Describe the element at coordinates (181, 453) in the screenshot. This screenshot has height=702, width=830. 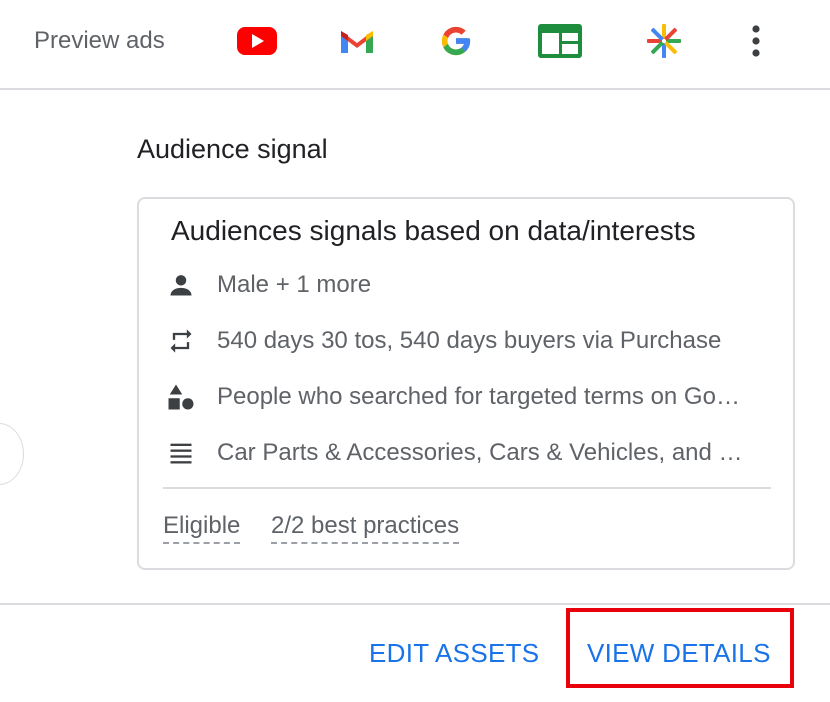
I see `list-icon` at that location.